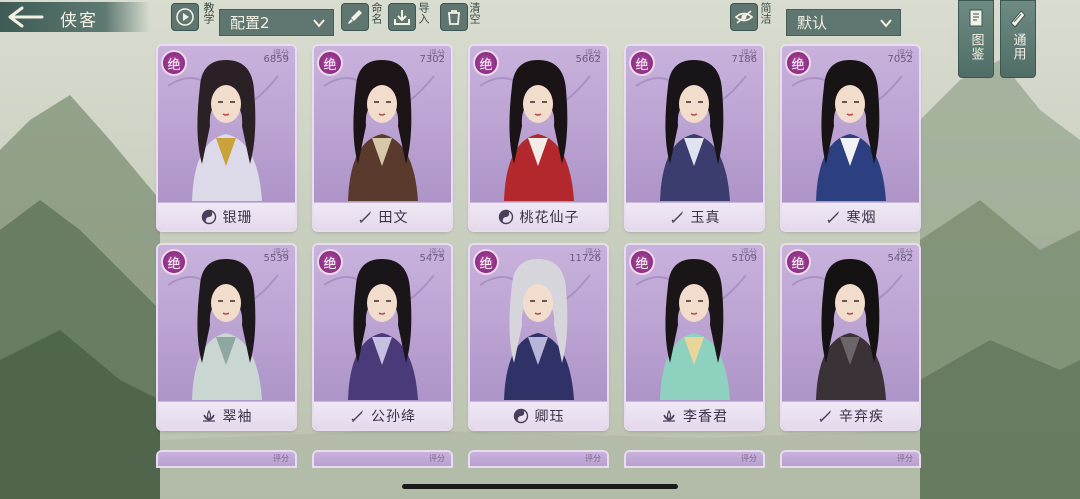 The image size is (1080, 499). I want to click on score-value: 5109, so click(744, 258).